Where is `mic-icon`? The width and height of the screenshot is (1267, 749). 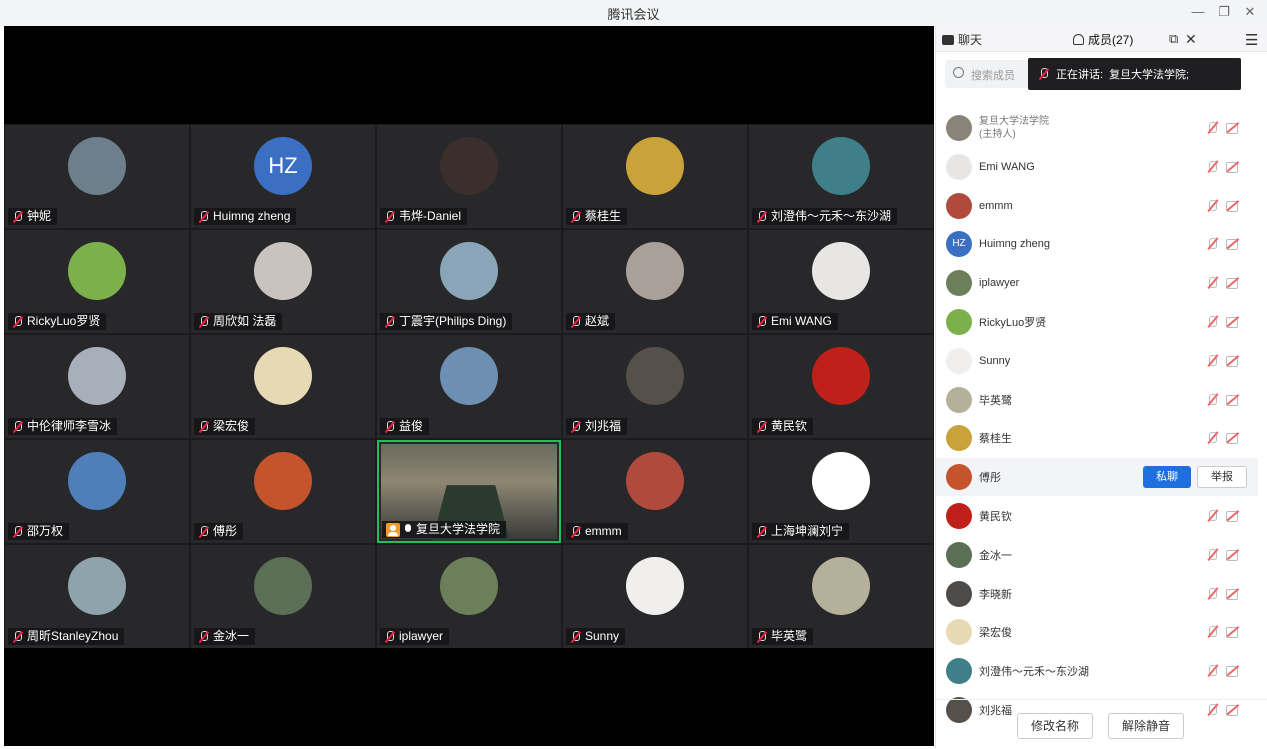
mic-icon is located at coordinates (1212, 128).